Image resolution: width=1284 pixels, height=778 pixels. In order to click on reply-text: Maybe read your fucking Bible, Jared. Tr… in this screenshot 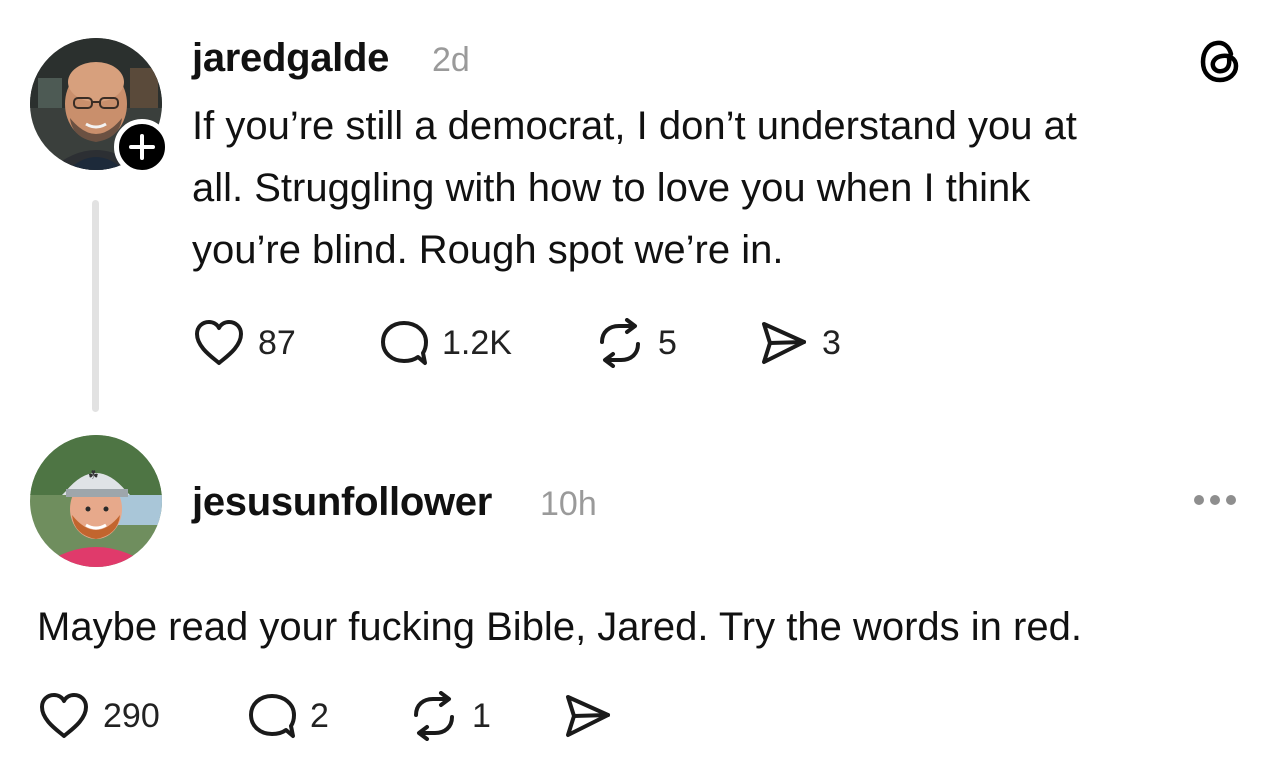, I will do `click(559, 627)`.